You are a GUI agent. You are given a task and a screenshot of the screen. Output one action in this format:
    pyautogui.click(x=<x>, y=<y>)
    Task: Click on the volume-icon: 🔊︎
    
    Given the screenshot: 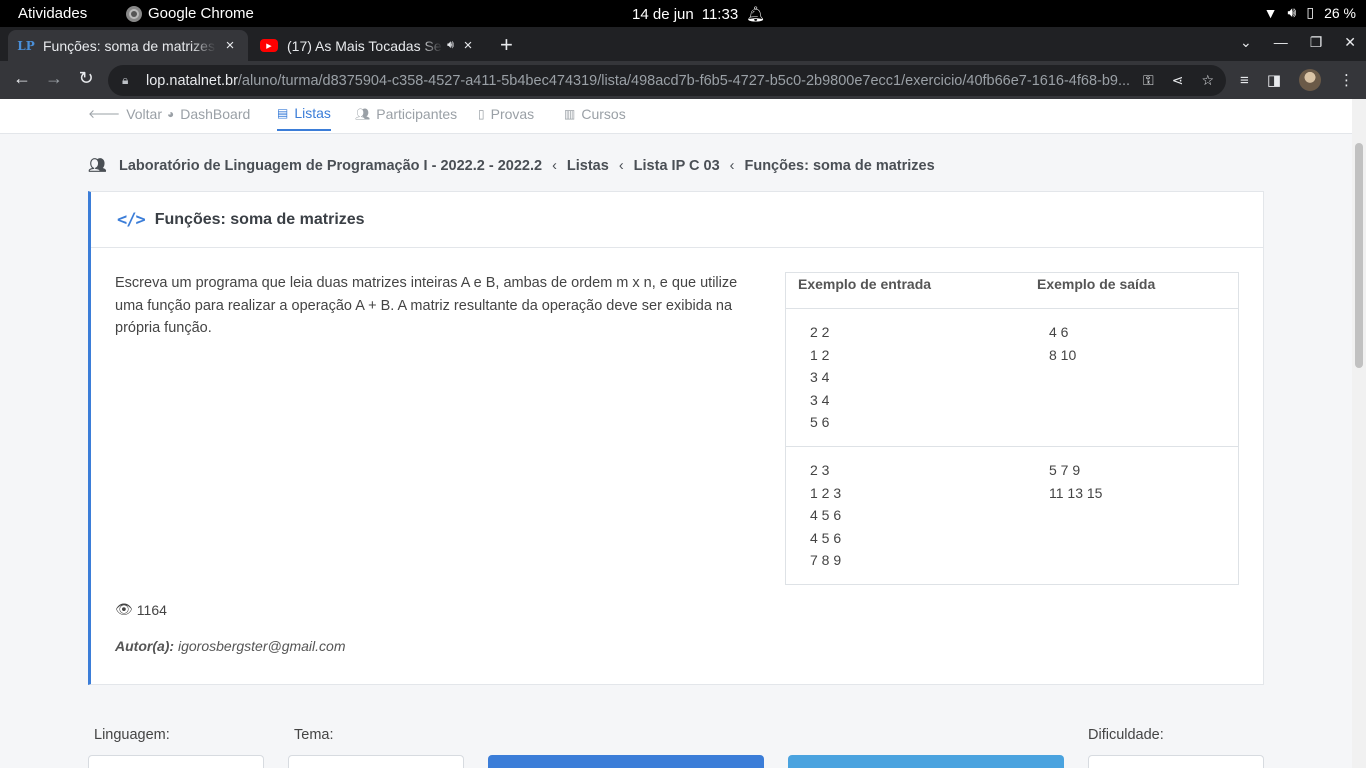 What is the action you would take?
    pyautogui.click(x=1292, y=12)
    